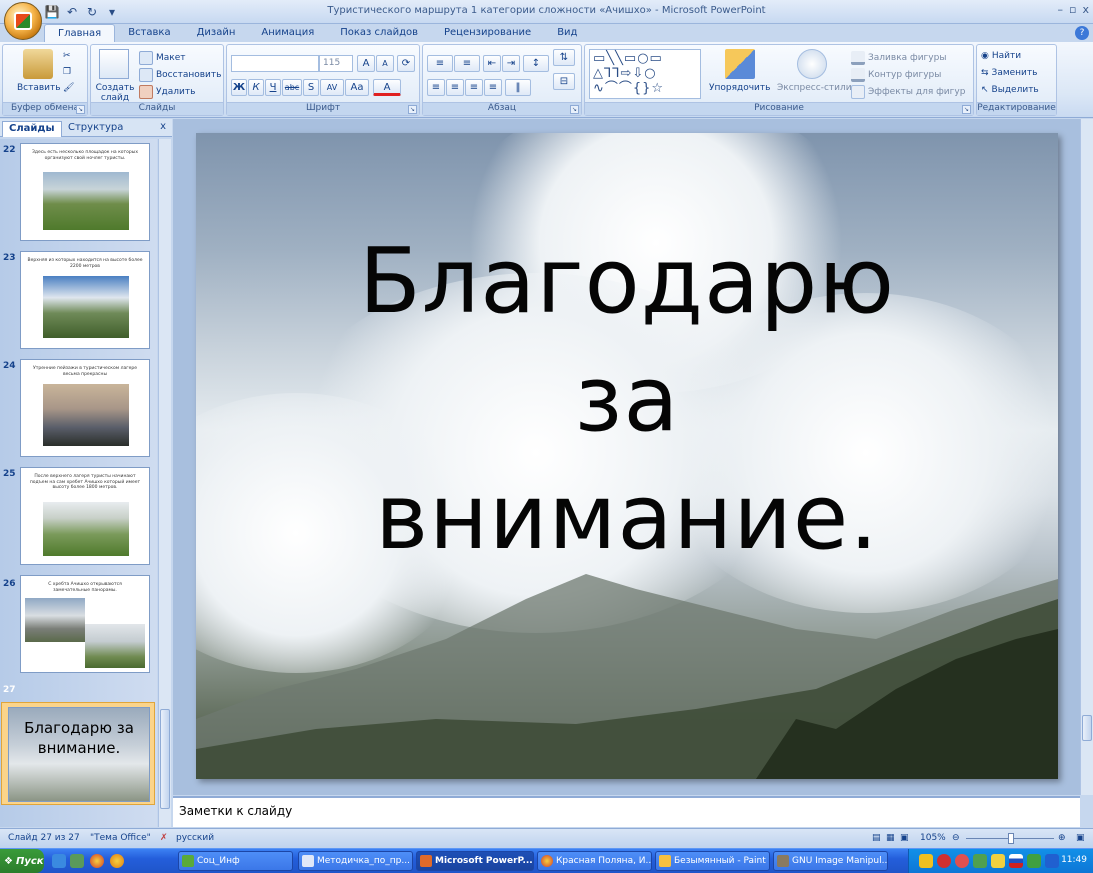  What do you see at coordinates (275, 63) in the screenshot?
I see `font-name-field` at bounding box center [275, 63].